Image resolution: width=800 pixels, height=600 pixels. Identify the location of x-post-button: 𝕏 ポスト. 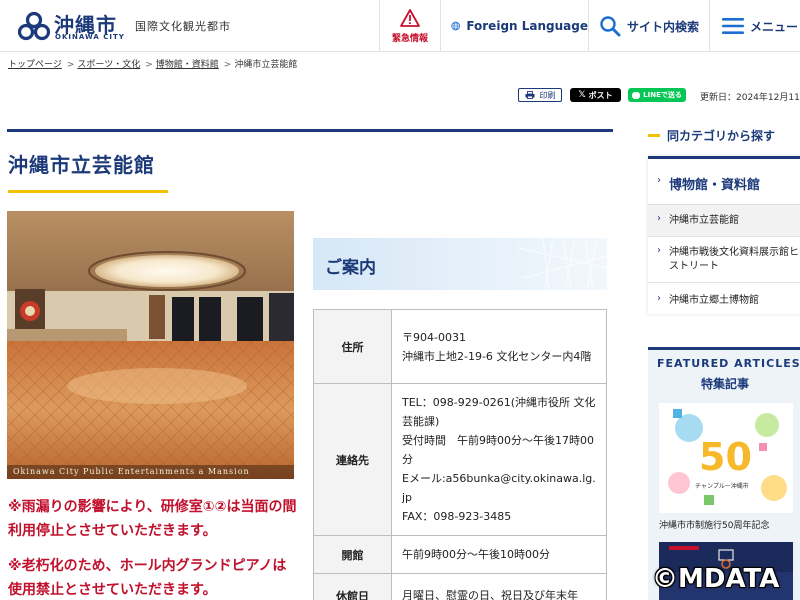
(595, 95).